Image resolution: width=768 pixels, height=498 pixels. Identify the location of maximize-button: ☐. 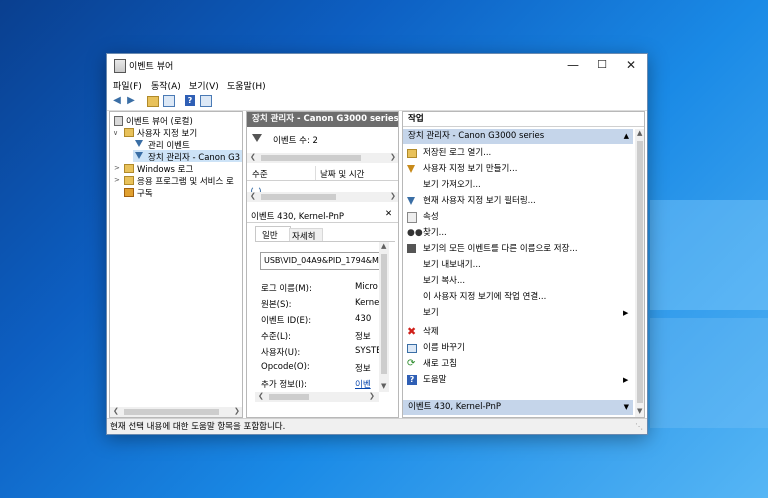
(602, 65).